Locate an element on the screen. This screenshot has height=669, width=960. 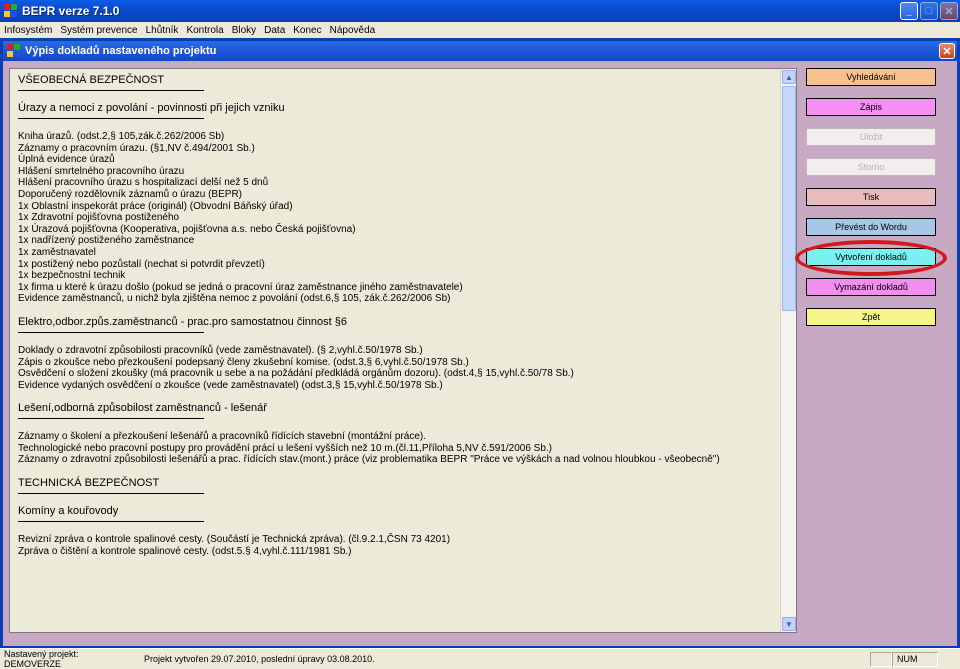
menu-lhutnik: Lhůtník is located at coordinates (162, 30).